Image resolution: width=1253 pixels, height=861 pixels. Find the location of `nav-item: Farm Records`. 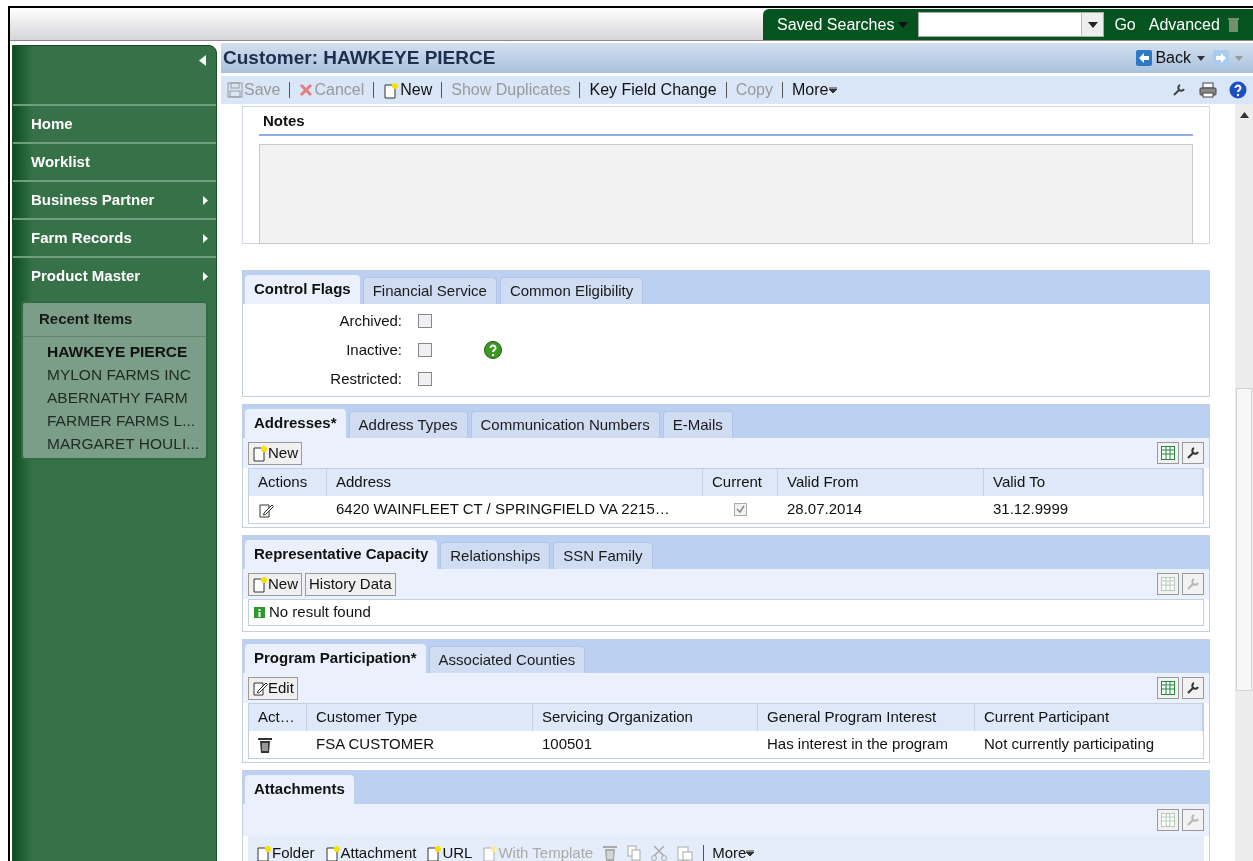

nav-item: Farm Records is located at coordinates (114, 237).